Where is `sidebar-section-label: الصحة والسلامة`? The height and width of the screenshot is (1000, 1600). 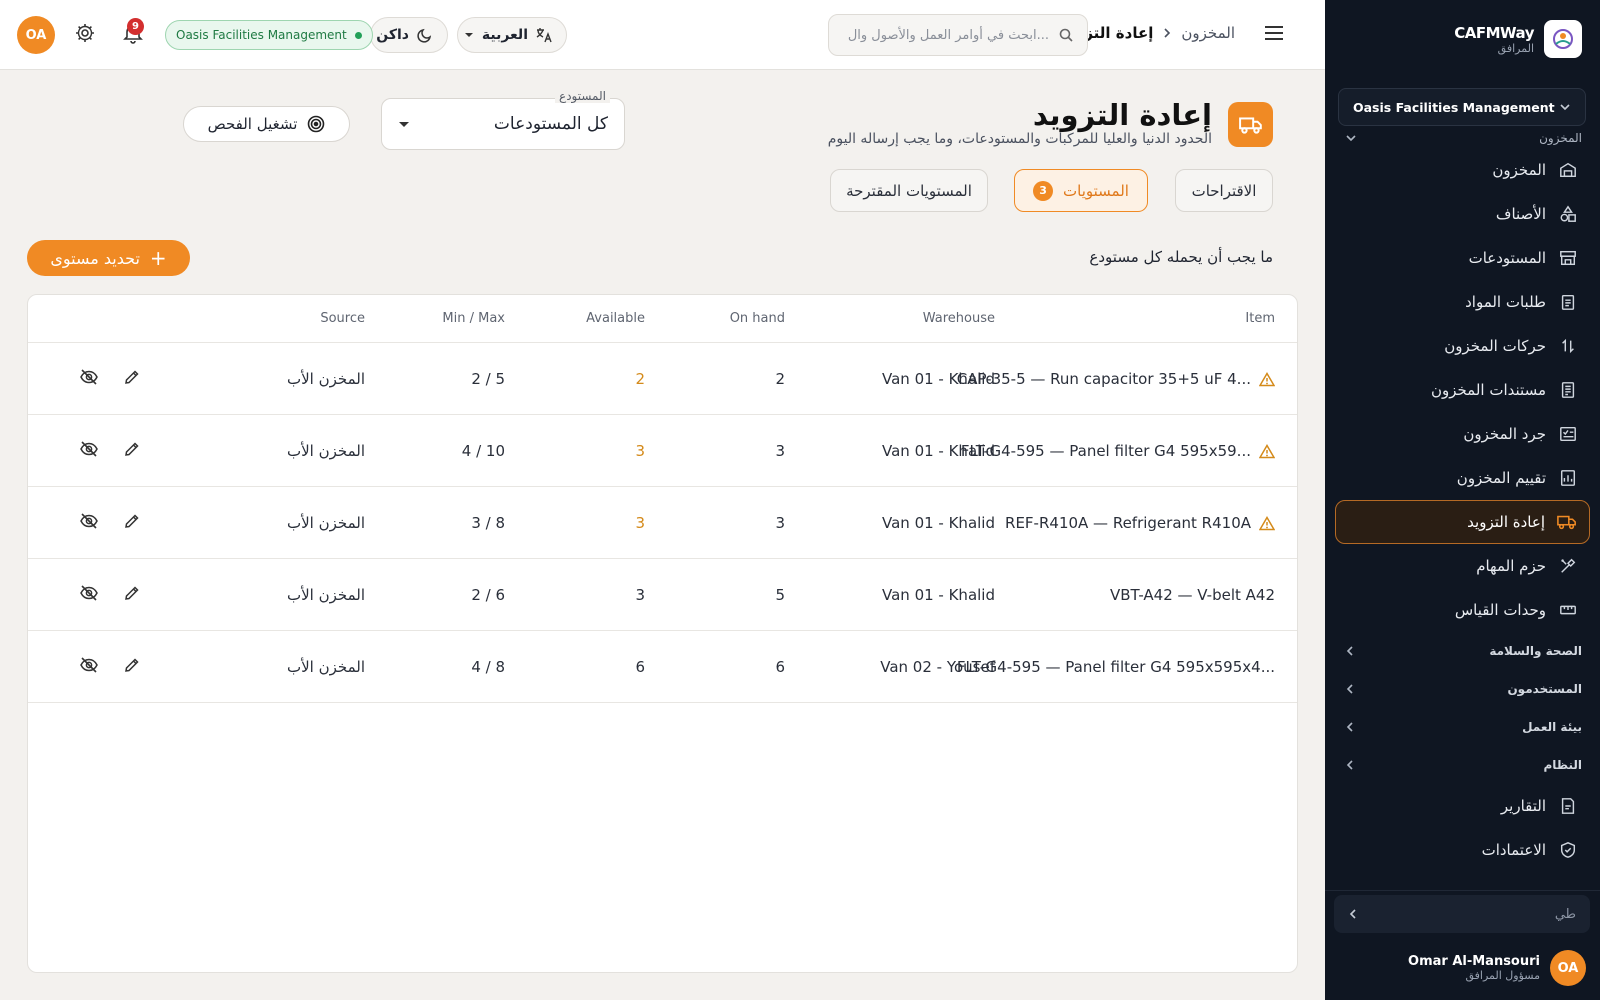
sidebar-section-label: الصحة والسلامة is located at coordinates (1535, 651).